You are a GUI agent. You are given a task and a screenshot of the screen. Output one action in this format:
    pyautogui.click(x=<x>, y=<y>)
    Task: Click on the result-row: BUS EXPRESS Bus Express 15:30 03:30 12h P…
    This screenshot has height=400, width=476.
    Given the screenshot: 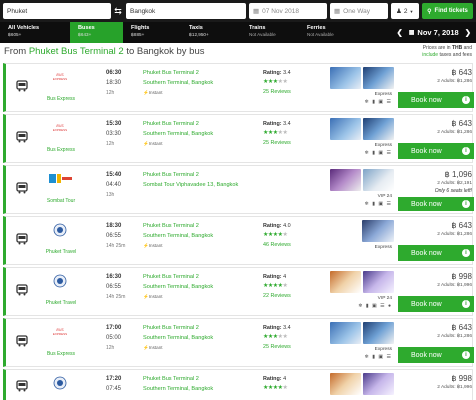 What is the action you would take?
    pyautogui.click(x=238, y=138)
    